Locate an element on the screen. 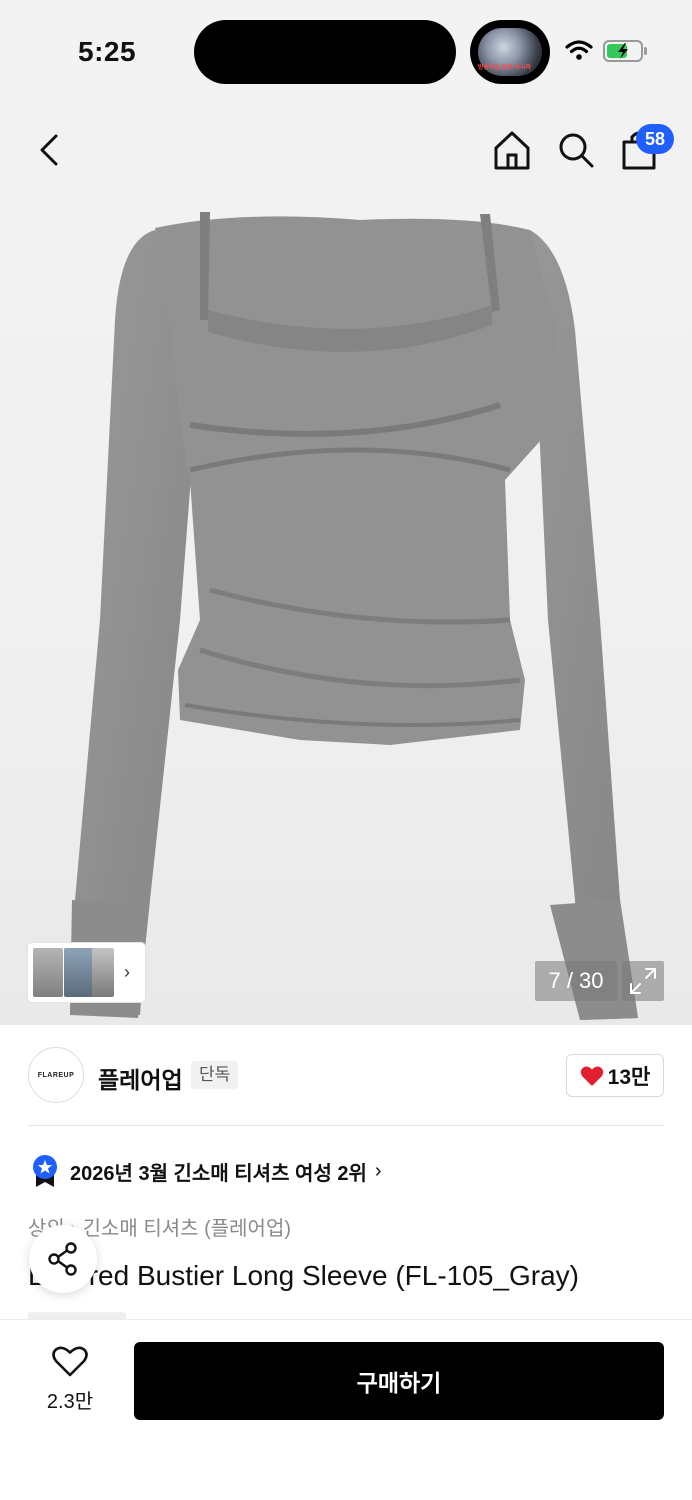 The height and width of the screenshot is (1500, 692). brand-row: FLAREUP 플레어업 단독 13만 is located at coordinates (346, 1075).